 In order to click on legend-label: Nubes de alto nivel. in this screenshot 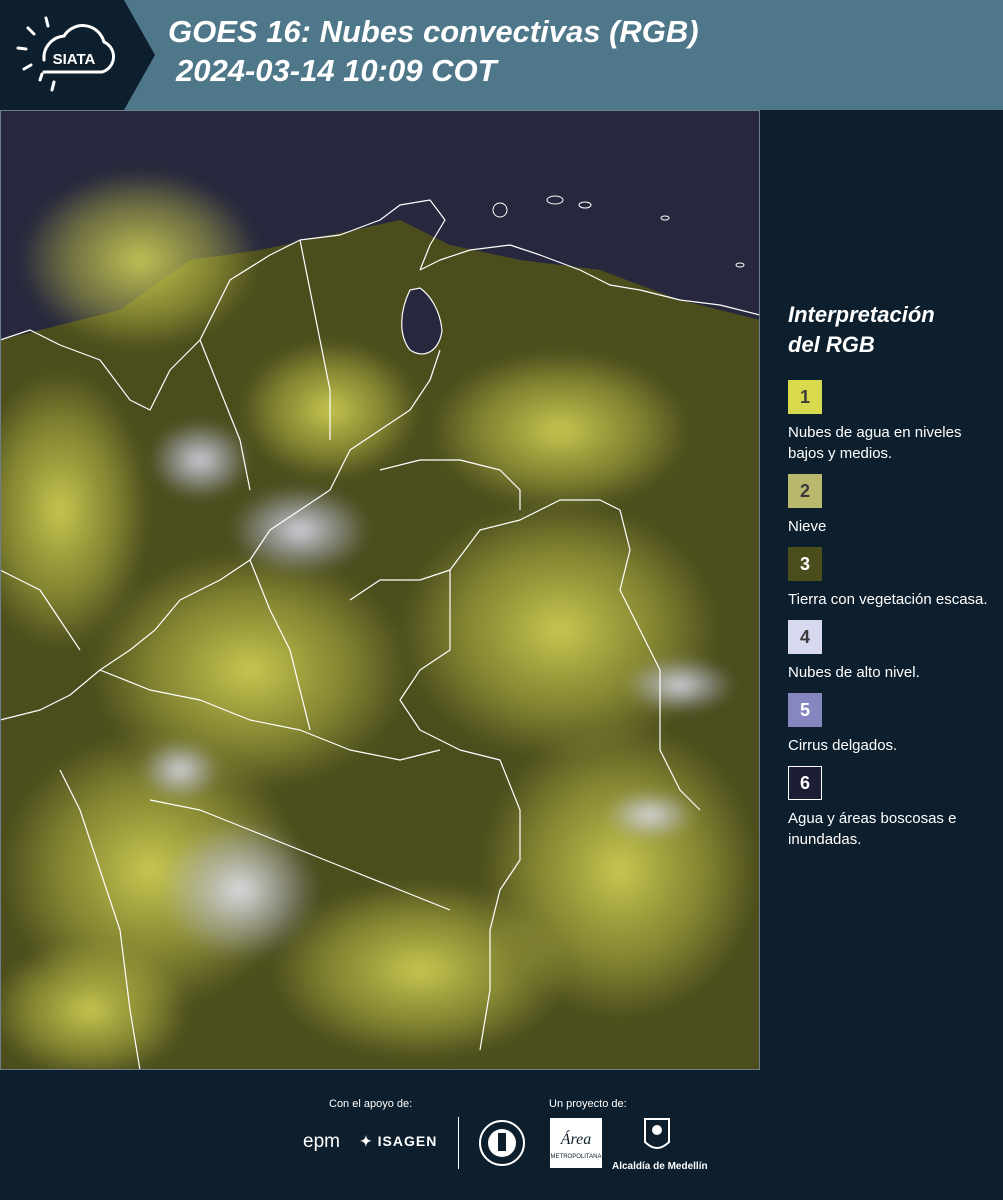, I will do `click(854, 672)`.